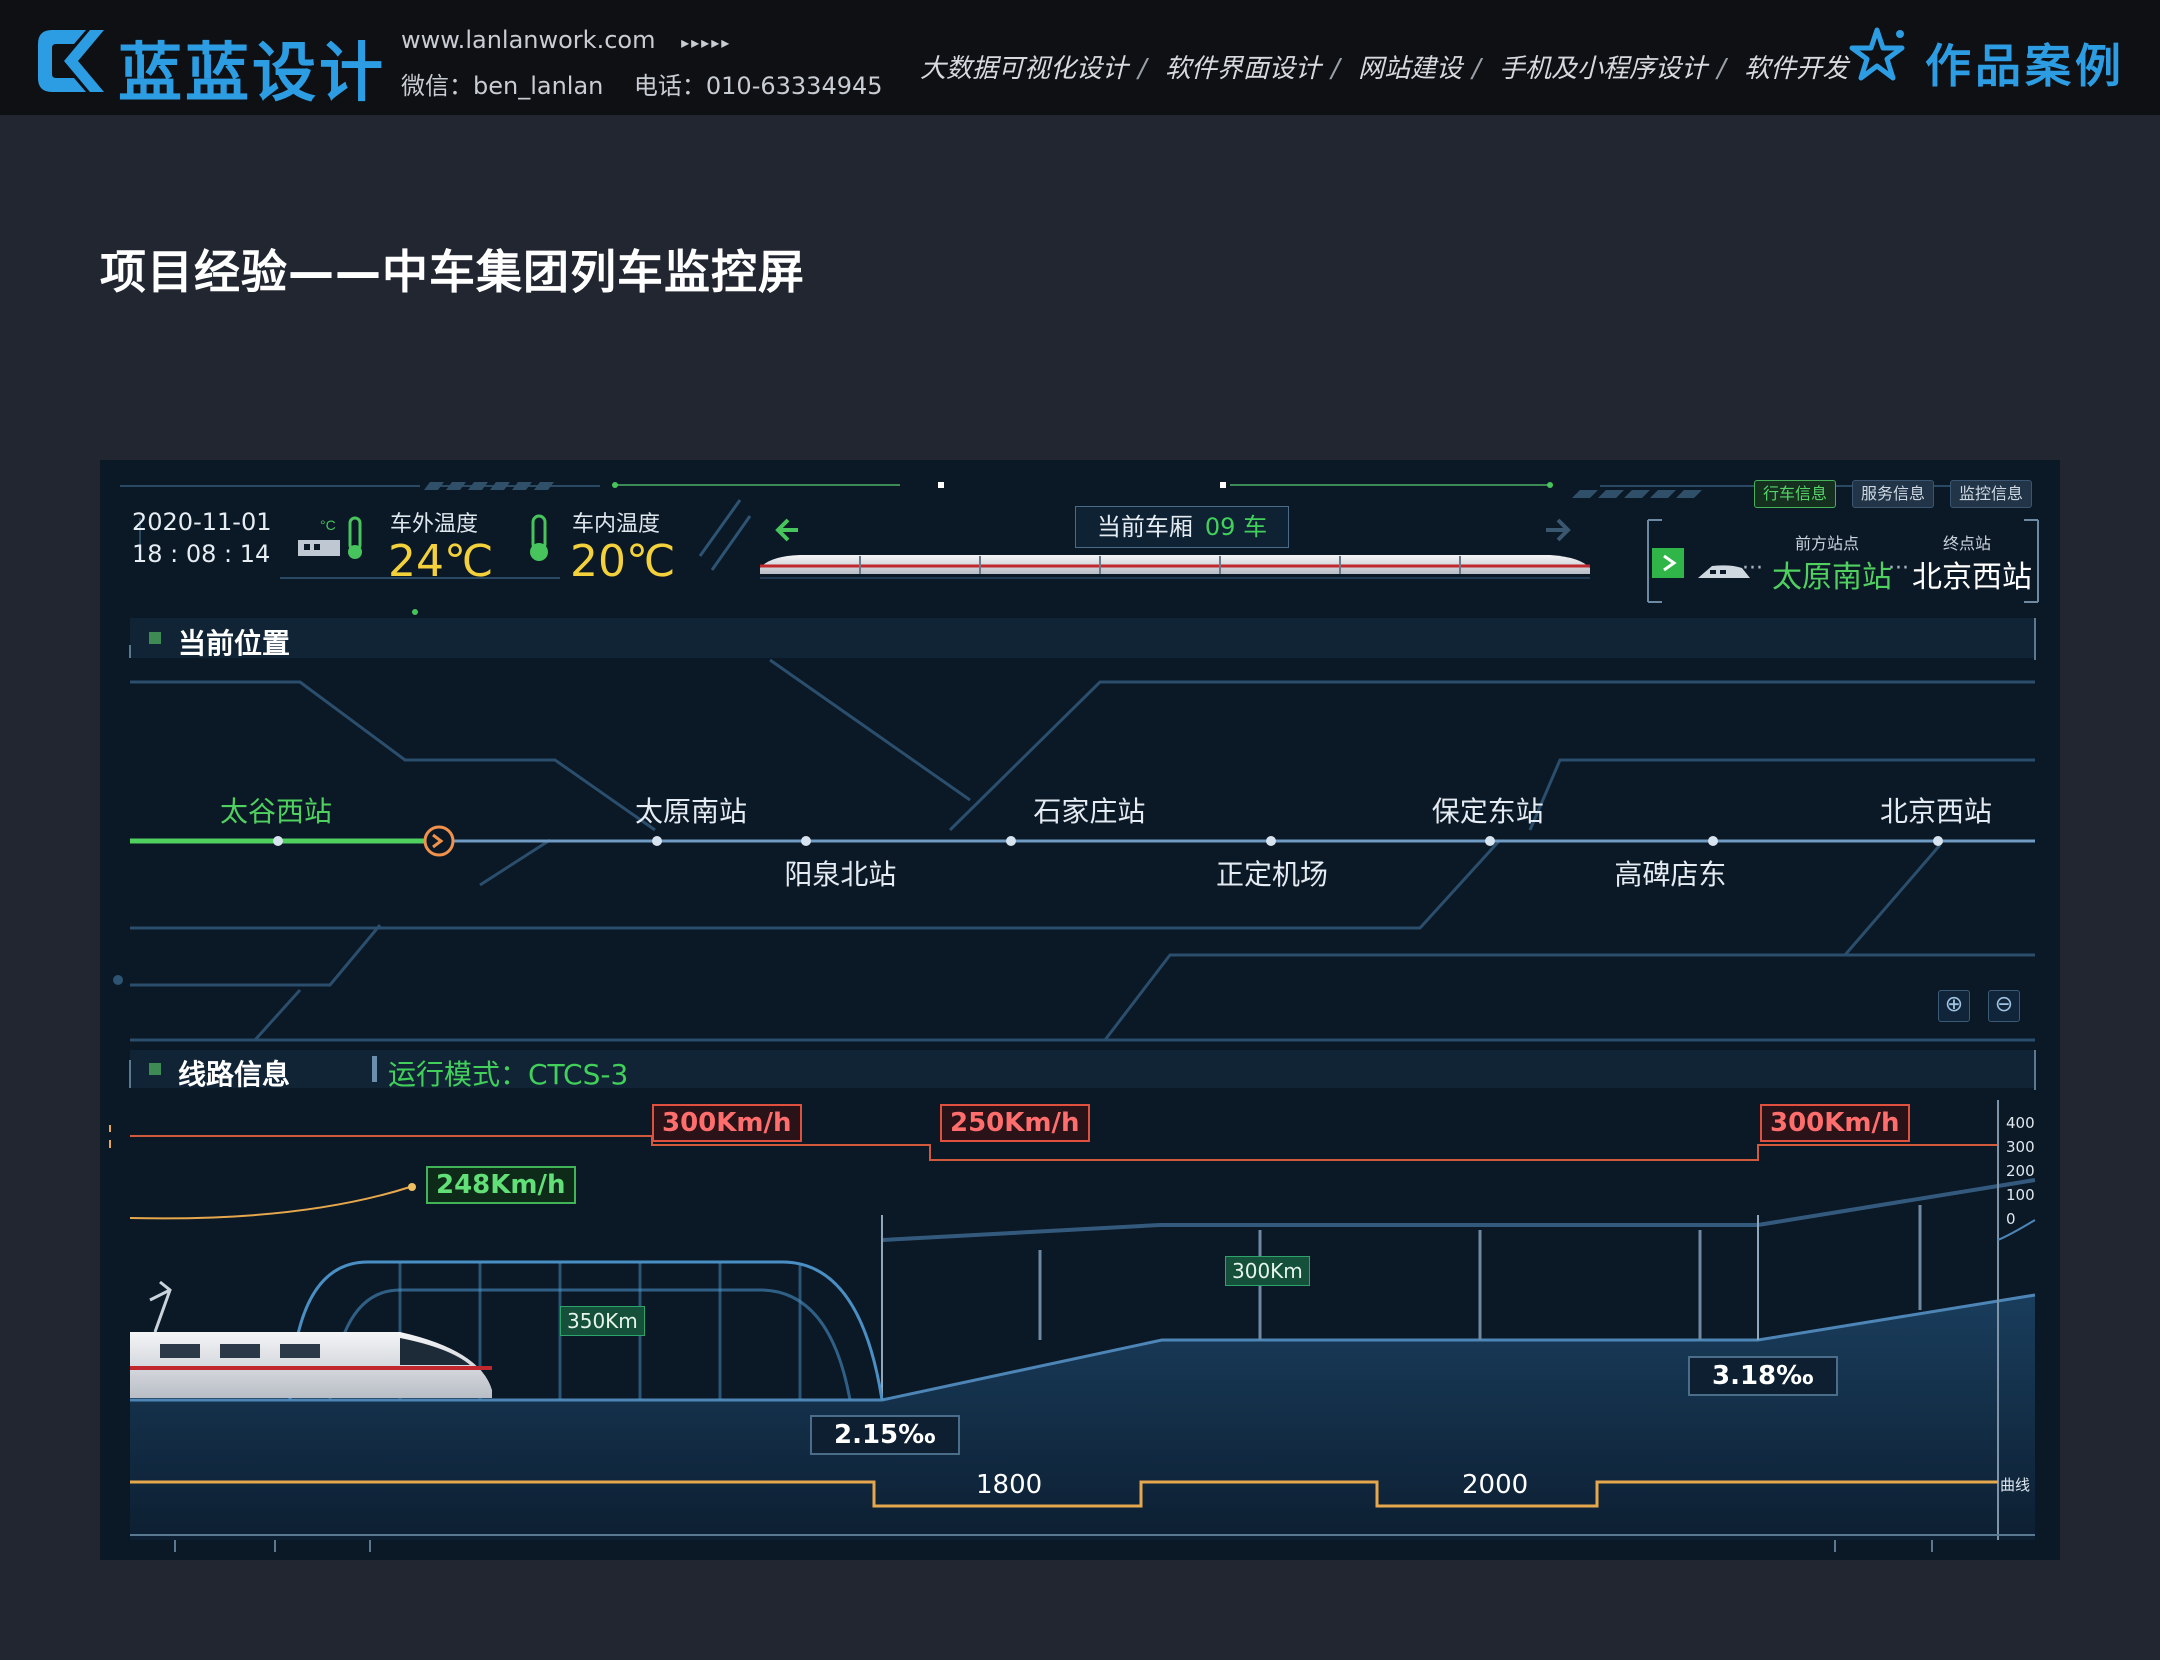 This screenshot has width=2160, height=1660. I want to click on current-car-indicator: 当前车厢 09 车, so click(1182, 527).